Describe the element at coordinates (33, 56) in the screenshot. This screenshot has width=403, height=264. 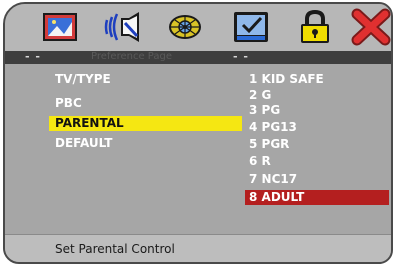
I see `page-bar-dash-left: - -` at that location.